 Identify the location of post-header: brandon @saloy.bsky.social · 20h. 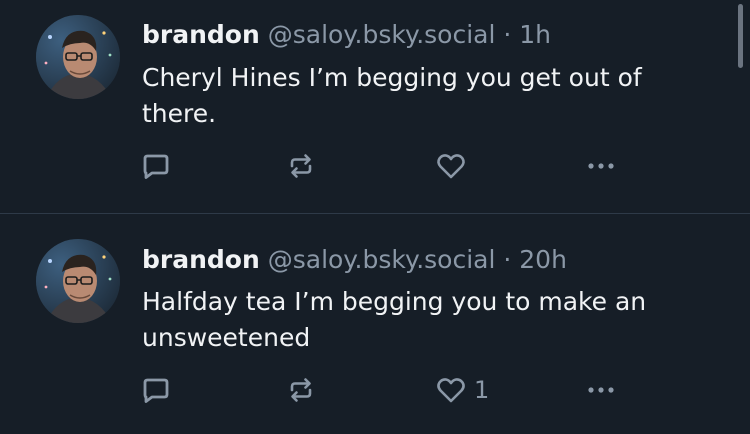
(354, 260).